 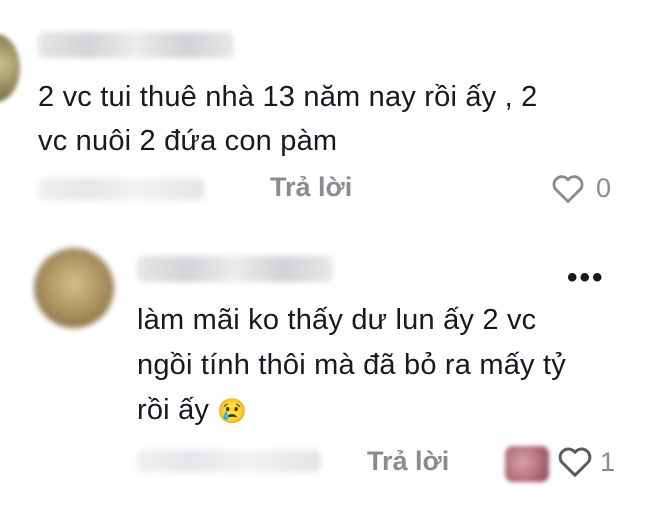 I want to click on comment-2-timestamp, so click(x=229, y=461).